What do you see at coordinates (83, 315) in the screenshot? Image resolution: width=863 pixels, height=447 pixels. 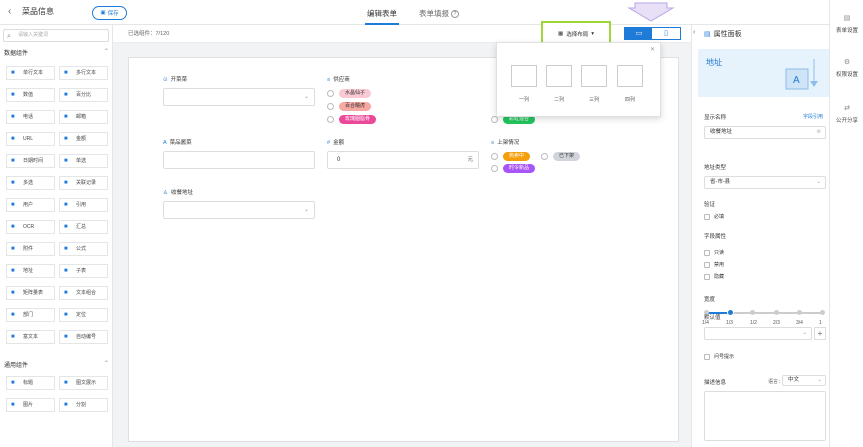 I see `component-position: ■ 定位` at bounding box center [83, 315].